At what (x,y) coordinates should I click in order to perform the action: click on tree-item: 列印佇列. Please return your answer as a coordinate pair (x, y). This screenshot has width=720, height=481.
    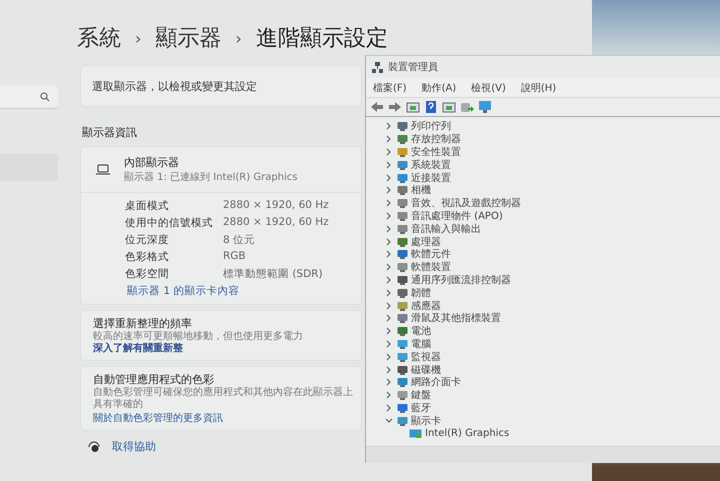
    Looking at the image, I should click on (552, 126).